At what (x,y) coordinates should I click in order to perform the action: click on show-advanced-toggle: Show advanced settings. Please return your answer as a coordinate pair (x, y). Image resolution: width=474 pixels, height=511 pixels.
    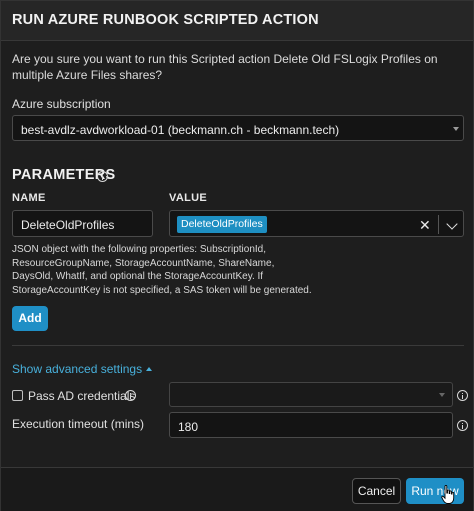
    Looking at the image, I should click on (82, 369).